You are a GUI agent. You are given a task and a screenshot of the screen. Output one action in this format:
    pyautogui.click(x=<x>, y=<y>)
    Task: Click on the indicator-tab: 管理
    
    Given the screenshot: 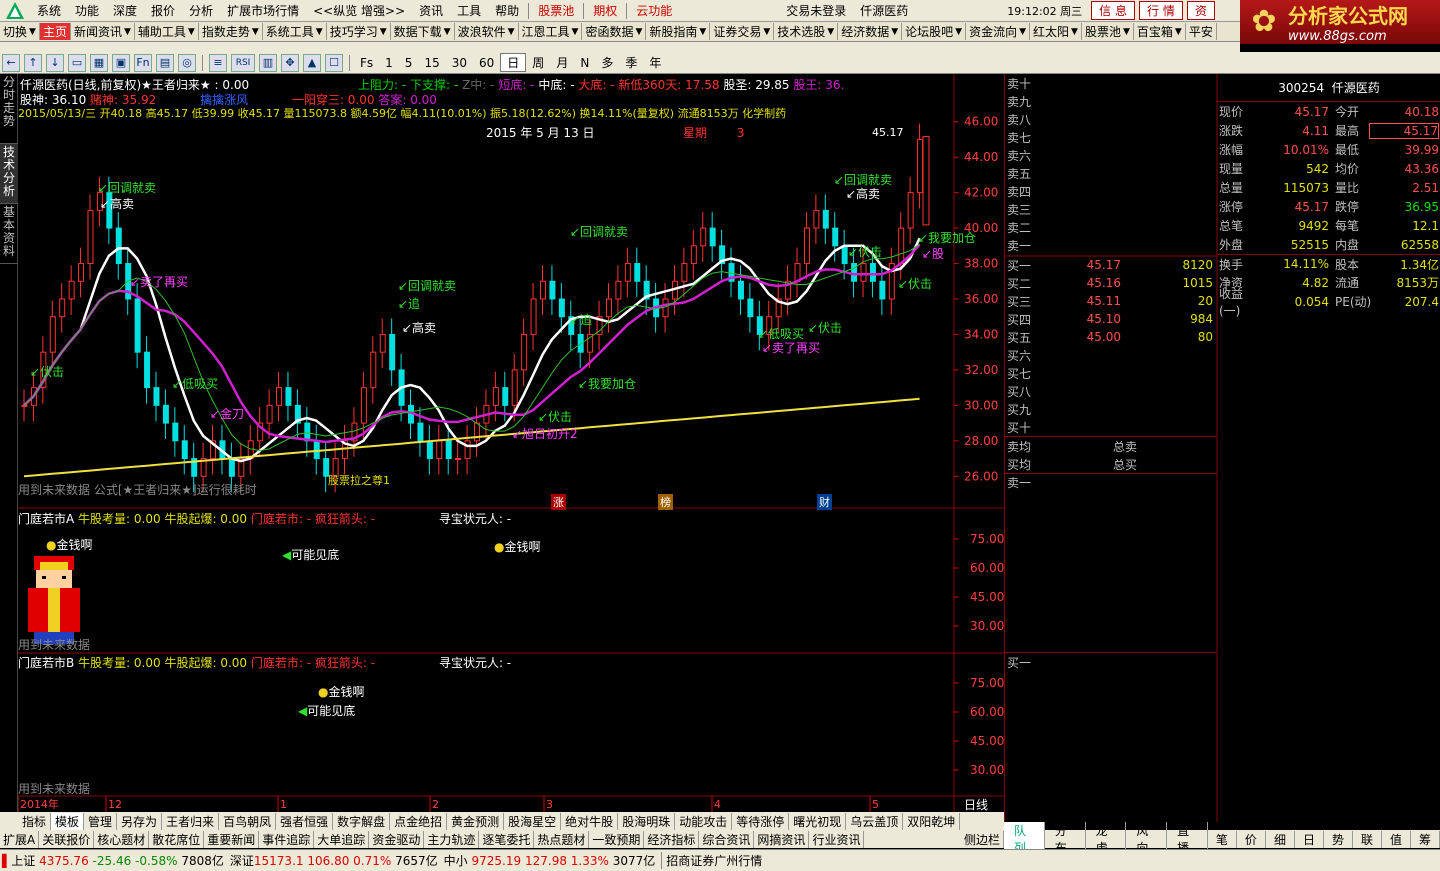 What is the action you would take?
    pyautogui.click(x=101, y=821)
    